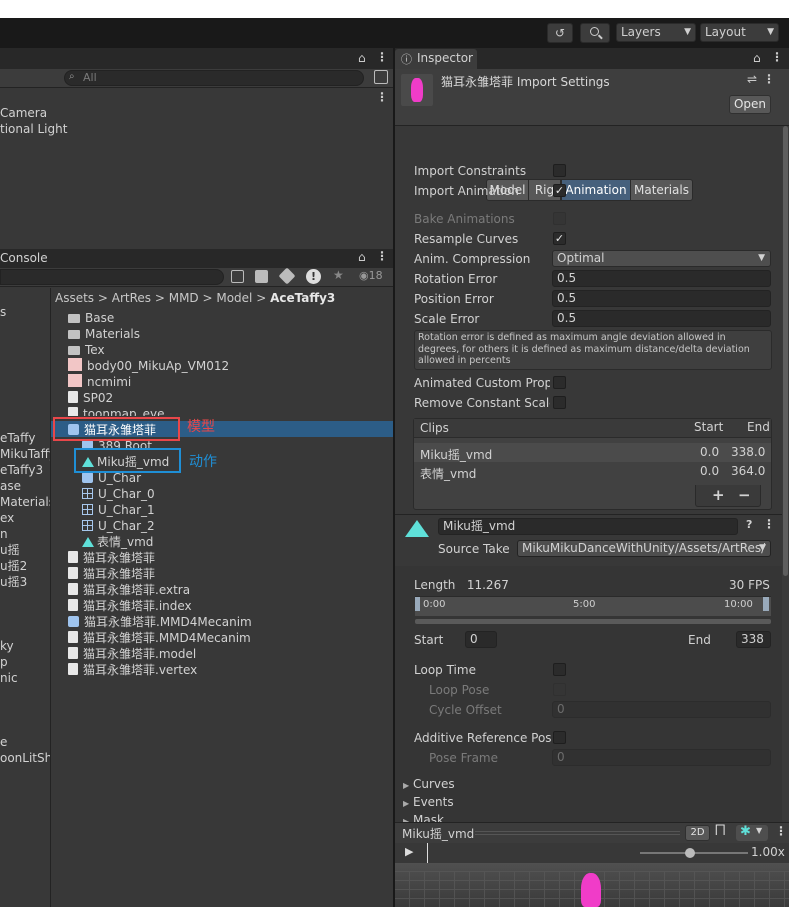 Image resolution: width=789 pixels, height=907 pixels. Describe the element at coordinates (661, 278) in the screenshot. I see `rotation-error-field: 0.5` at that location.